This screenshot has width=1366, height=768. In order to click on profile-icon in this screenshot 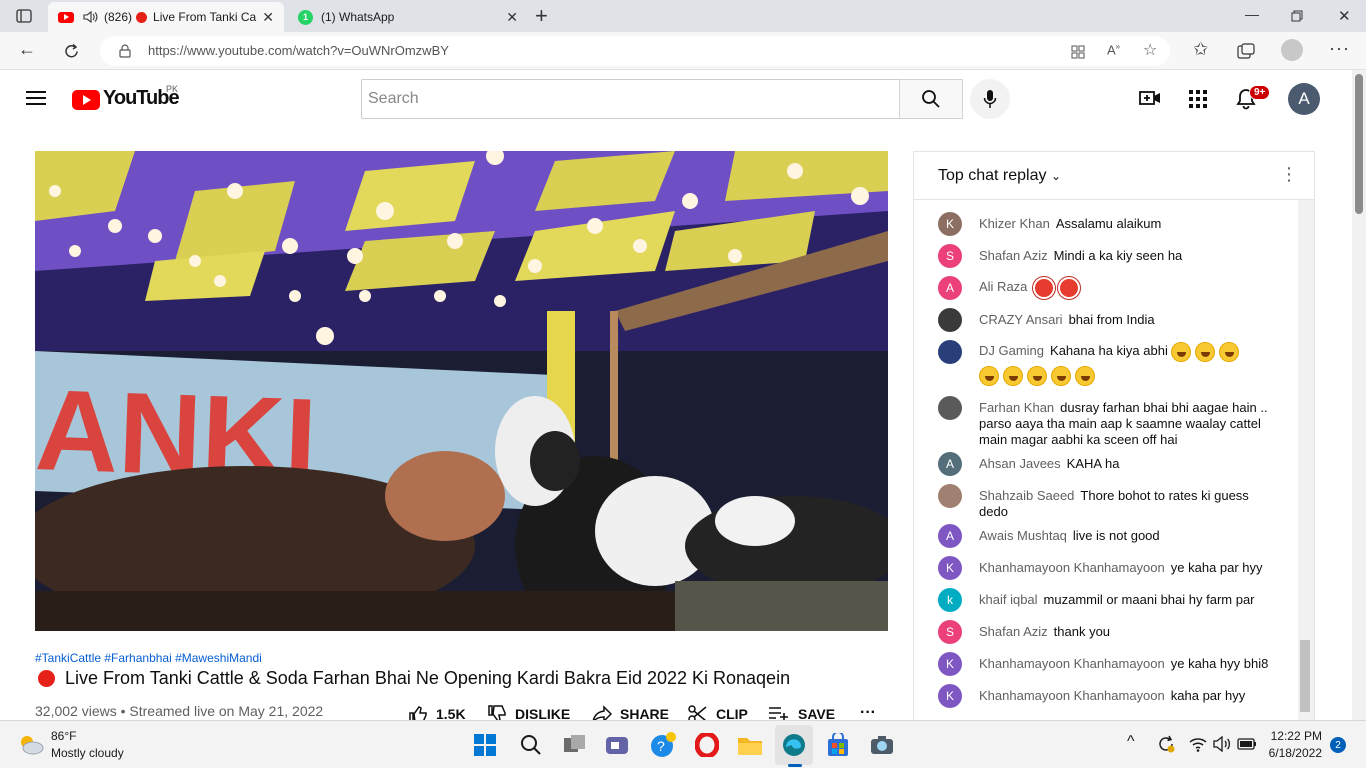, I will do `click(1292, 50)`.